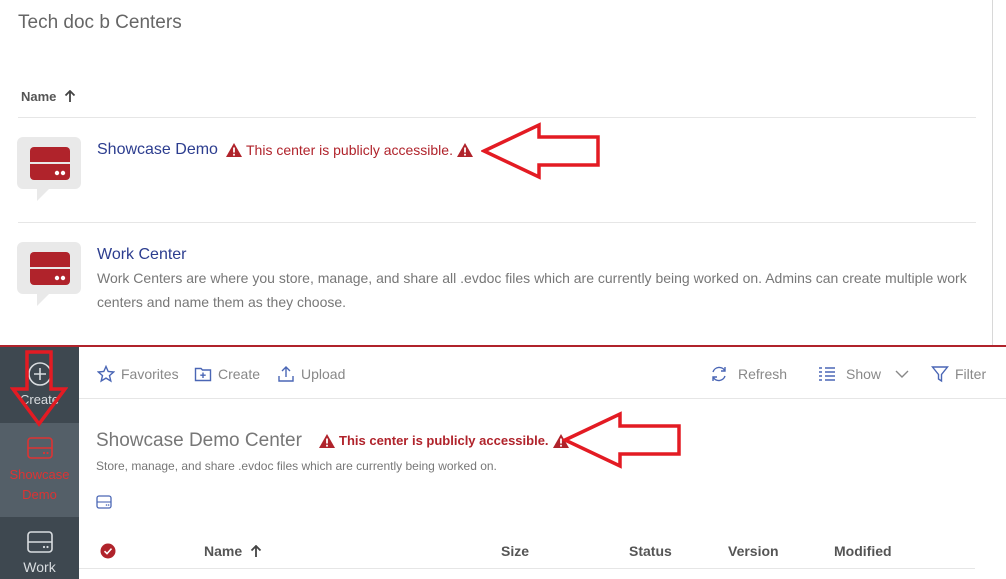 The width and height of the screenshot is (1006, 579). Describe the element at coordinates (864, 374) in the screenshot. I see `show-dropdown: Show` at that location.